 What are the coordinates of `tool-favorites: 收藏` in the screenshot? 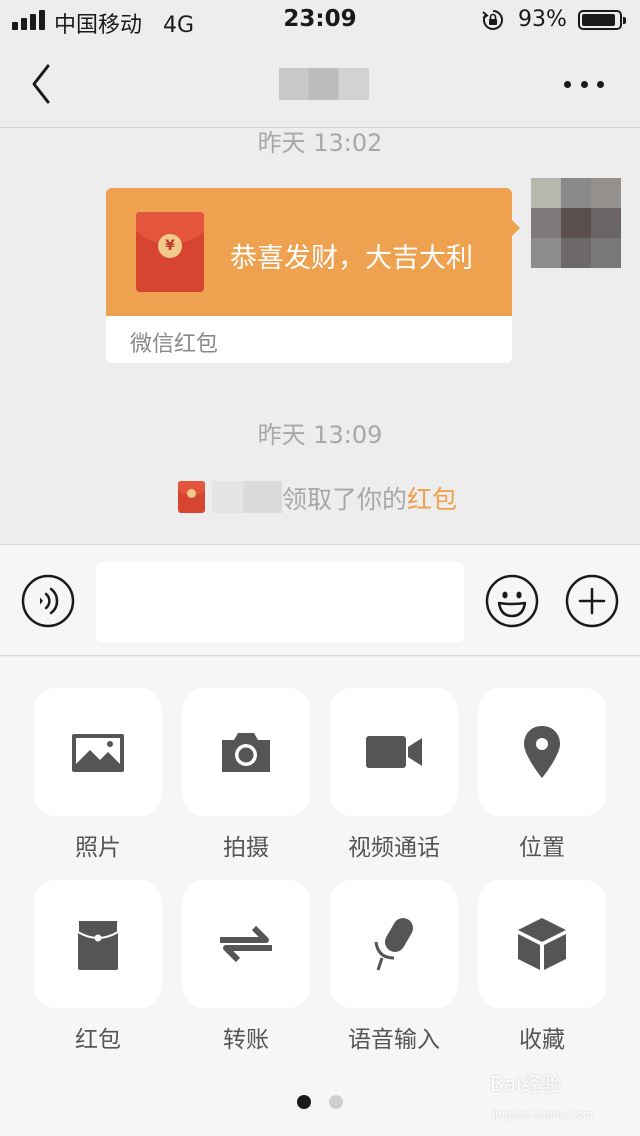 It's located at (542, 970).